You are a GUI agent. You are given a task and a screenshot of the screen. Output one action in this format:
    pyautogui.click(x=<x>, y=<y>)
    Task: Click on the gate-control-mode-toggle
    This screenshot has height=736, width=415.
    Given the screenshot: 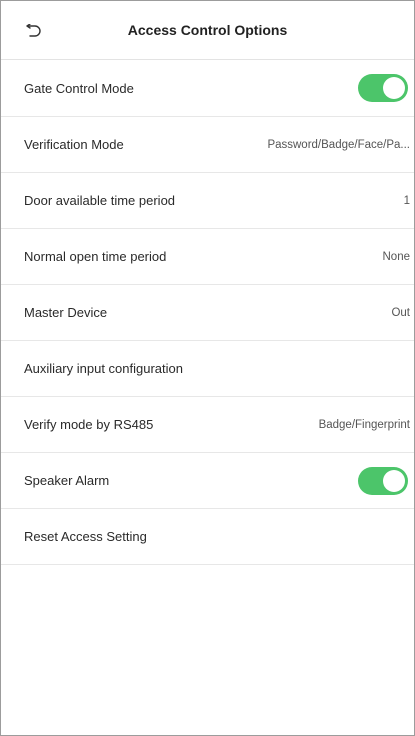 What is the action you would take?
    pyautogui.click(x=383, y=88)
    